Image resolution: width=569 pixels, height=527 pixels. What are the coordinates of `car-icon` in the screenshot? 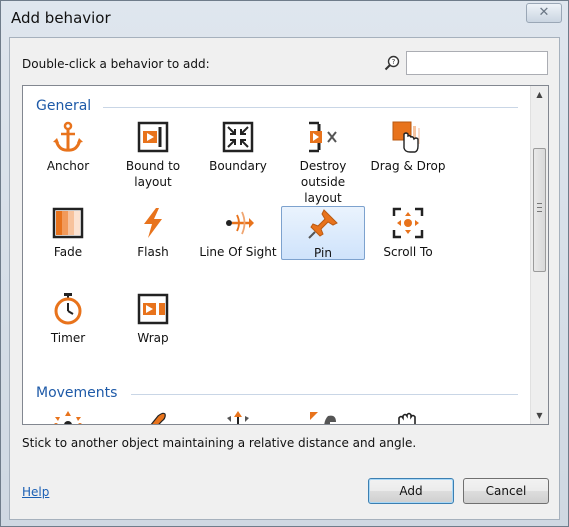 It's located at (238, 417).